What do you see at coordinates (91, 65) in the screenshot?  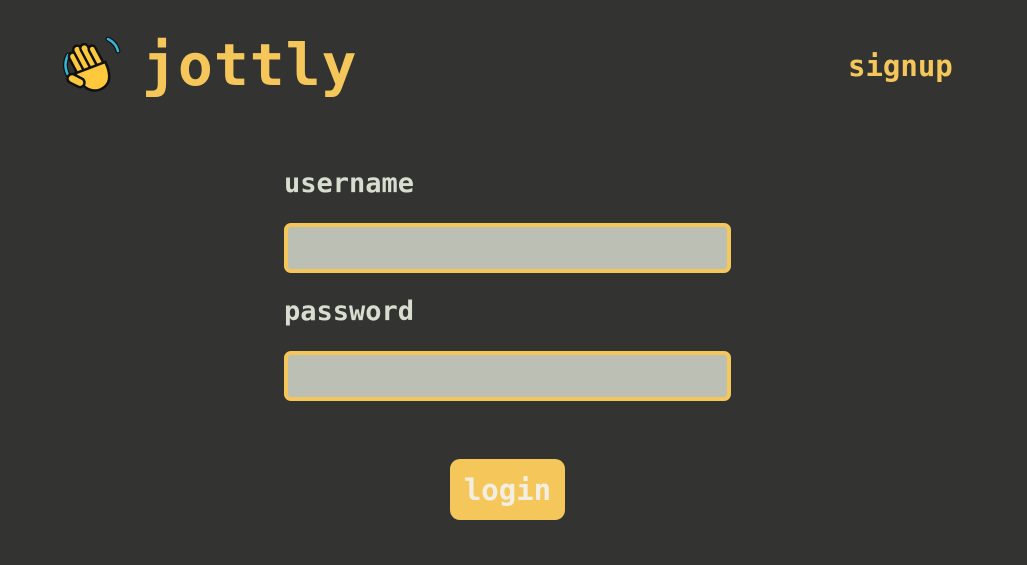 I see `waving-hand-icon` at bounding box center [91, 65].